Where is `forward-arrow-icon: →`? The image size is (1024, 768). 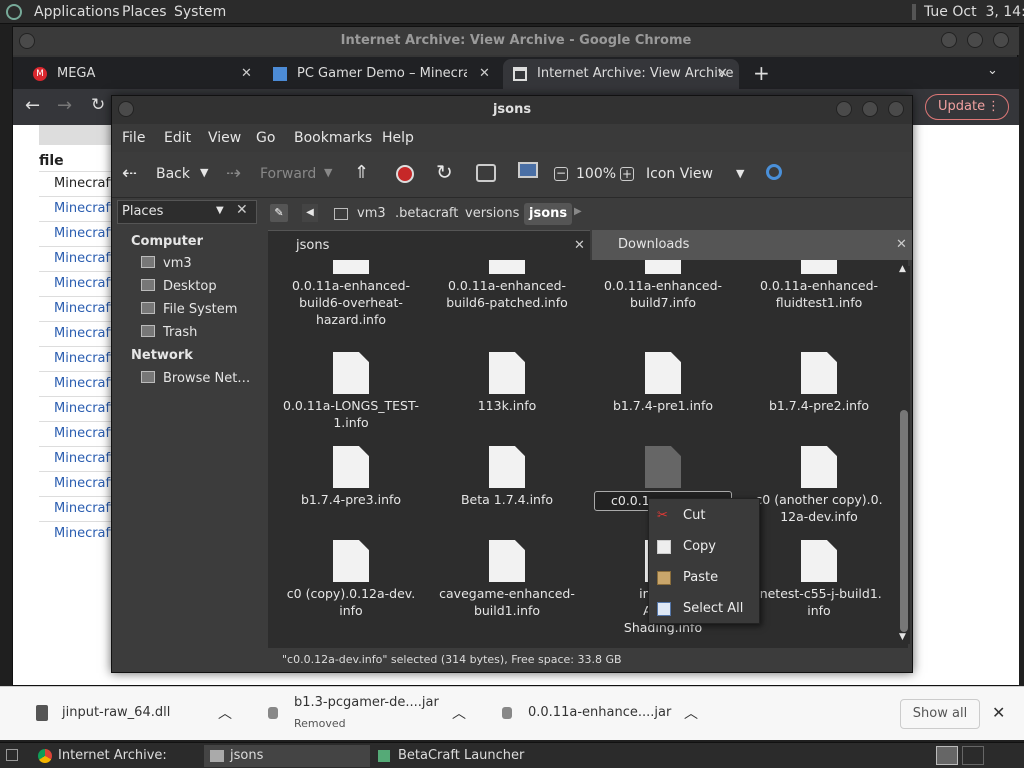 forward-arrow-icon: → is located at coordinates (64, 105).